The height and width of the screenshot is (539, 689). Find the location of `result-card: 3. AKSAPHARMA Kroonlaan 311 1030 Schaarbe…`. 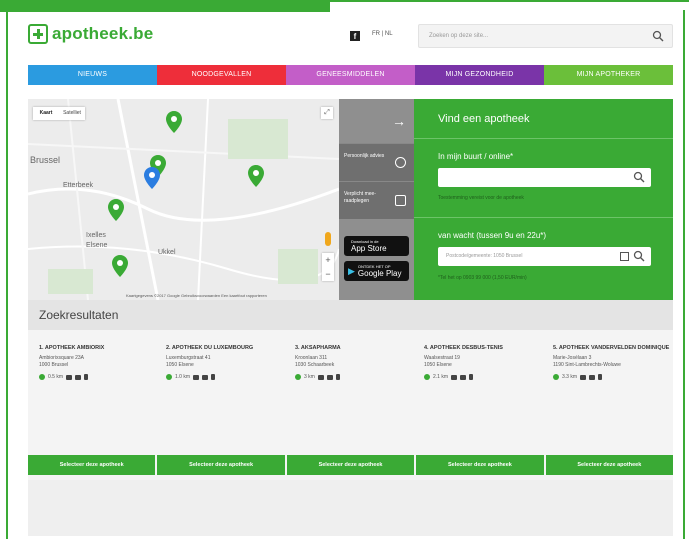

result-card: 3. AKSAPHARMA Kroonlaan 311 1030 Schaarbe… is located at coordinates (355, 362).